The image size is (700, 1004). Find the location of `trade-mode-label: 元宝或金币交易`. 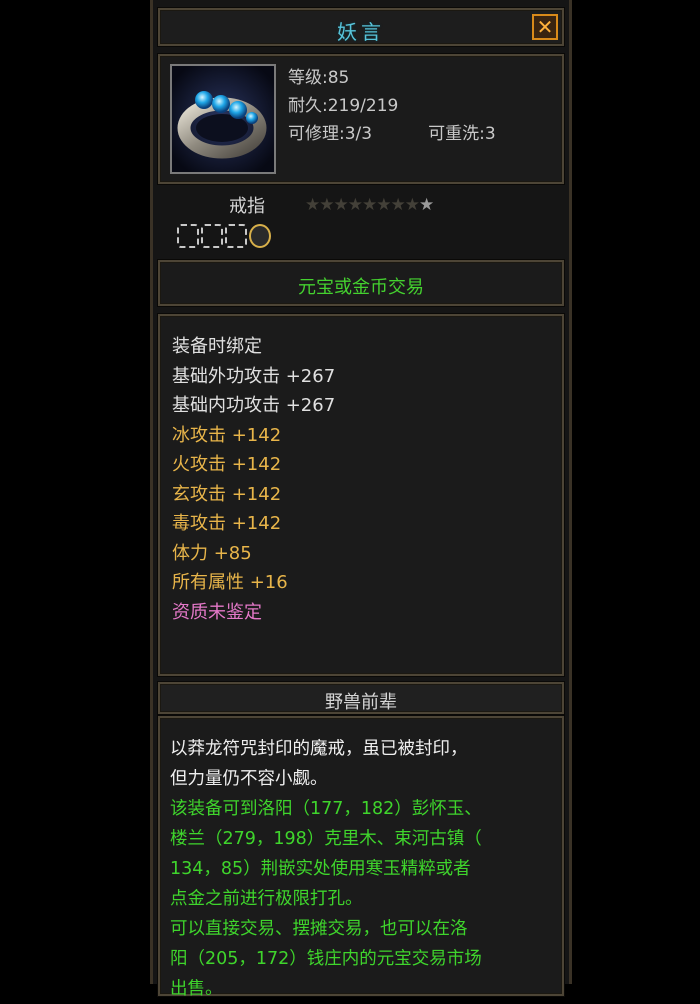

trade-mode-label: 元宝或金币交易 is located at coordinates (361, 287).